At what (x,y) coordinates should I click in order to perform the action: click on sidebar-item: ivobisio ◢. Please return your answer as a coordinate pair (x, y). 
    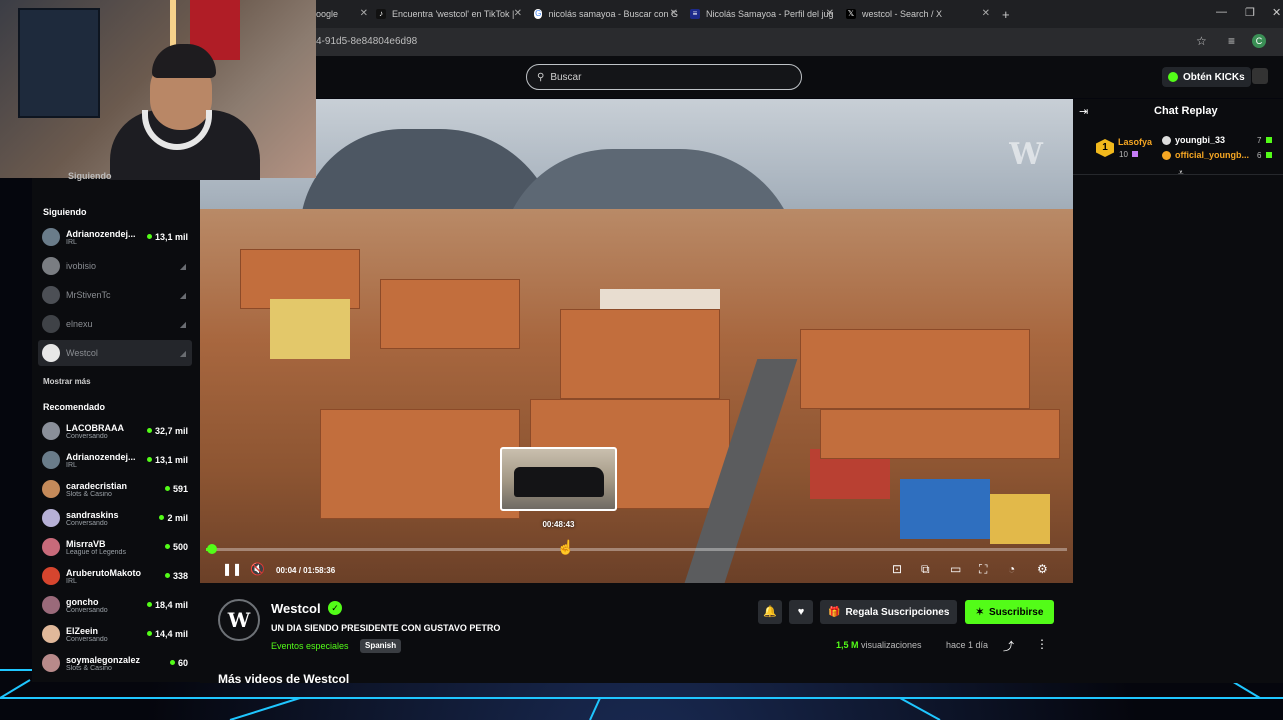
    Looking at the image, I should click on (115, 266).